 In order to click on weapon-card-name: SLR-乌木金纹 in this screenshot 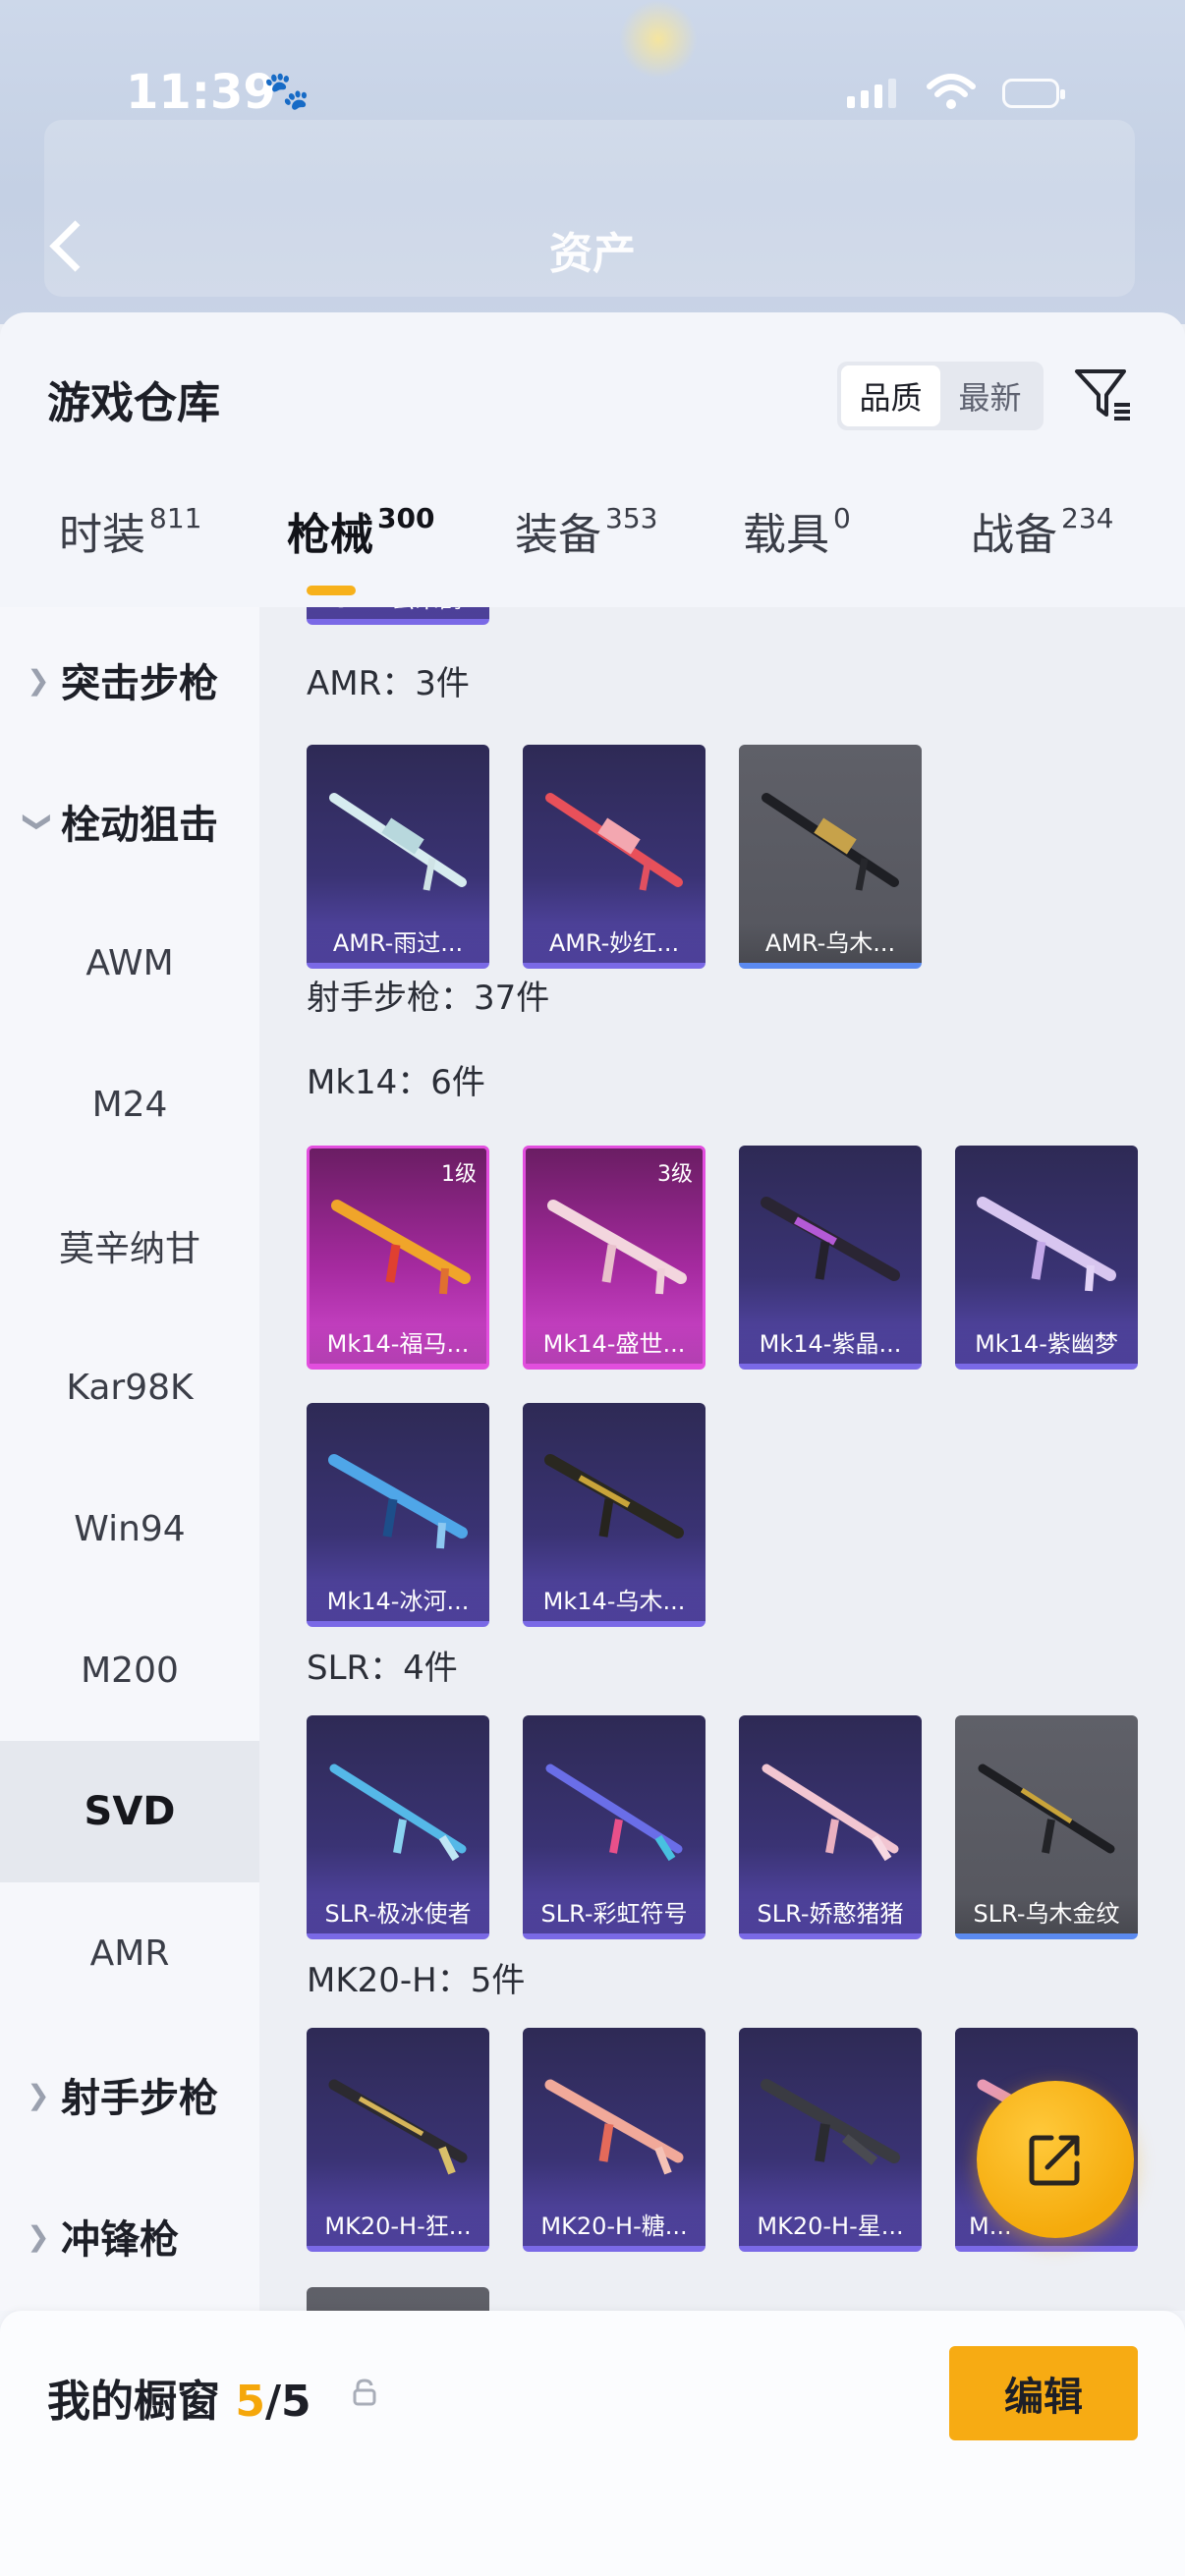, I will do `click(1046, 1913)`.